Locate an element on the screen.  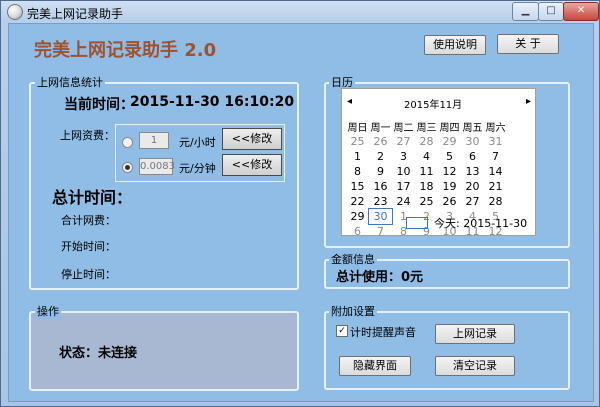
calendar-day: 19 is located at coordinates (449, 186).